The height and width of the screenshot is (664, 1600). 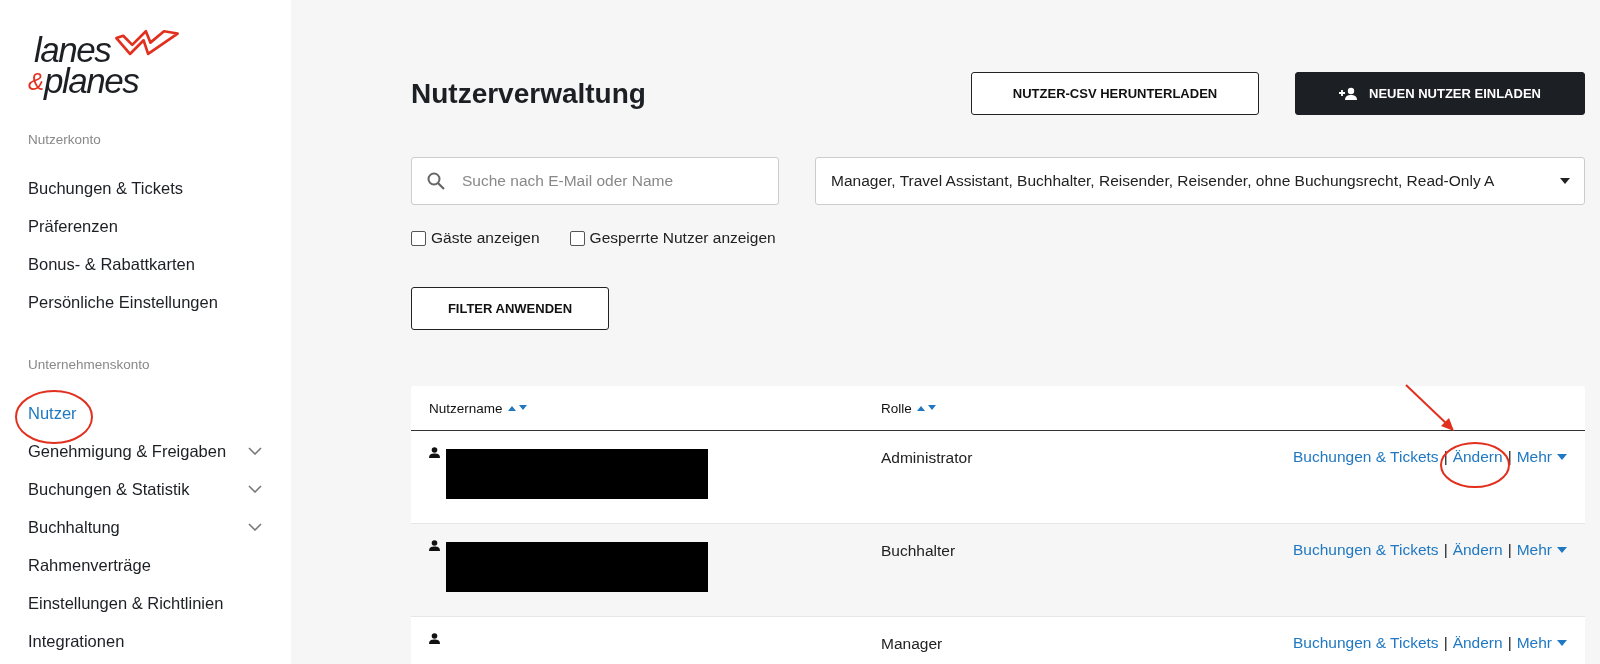 What do you see at coordinates (1430, 408) in the screenshot?
I see `annotation-arrow` at bounding box center [1430, 408].